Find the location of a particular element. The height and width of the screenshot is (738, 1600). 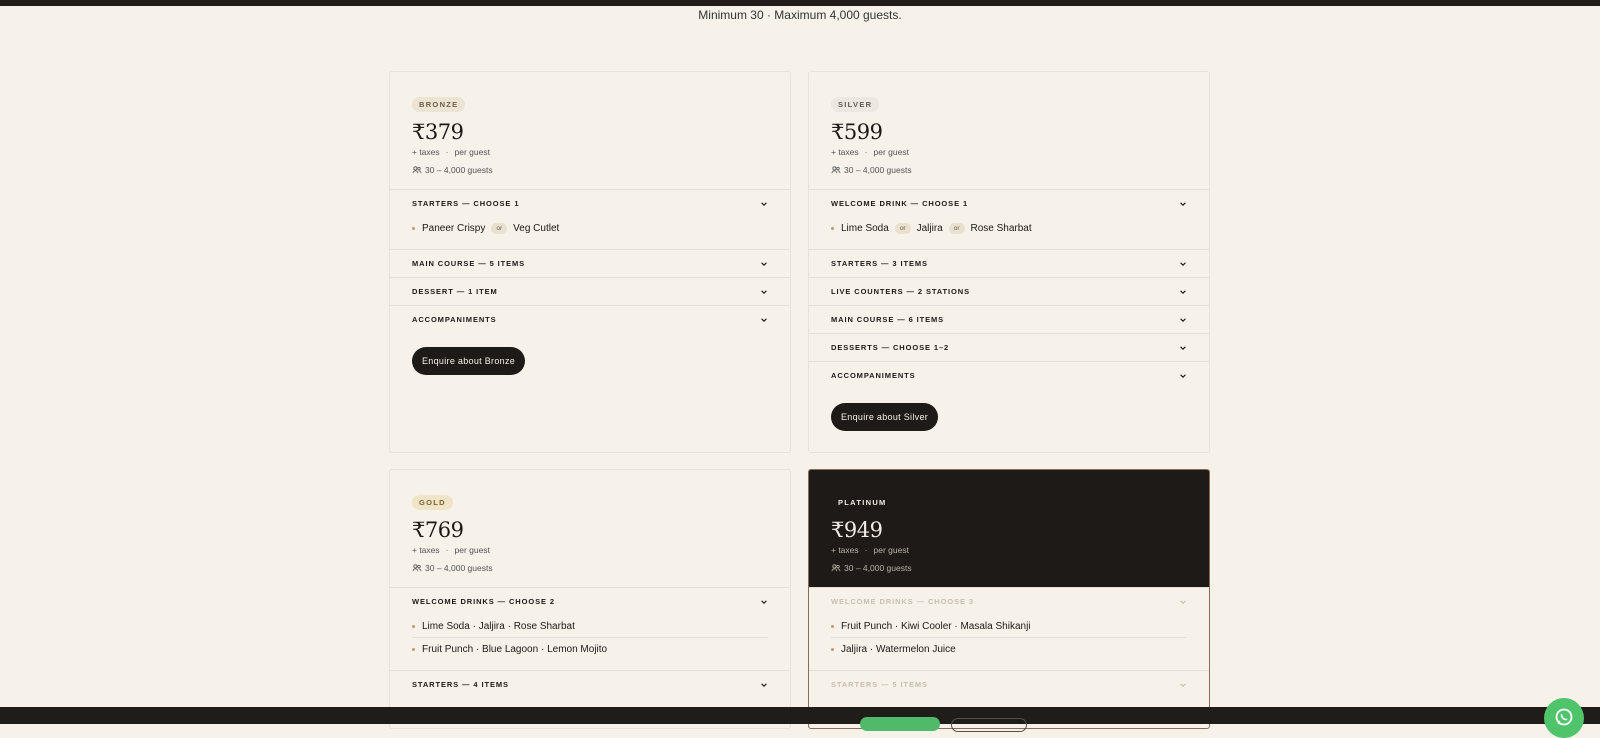

list-item: Paneer Crispy or Veg Cutlet is located at coordinates (590, 228).